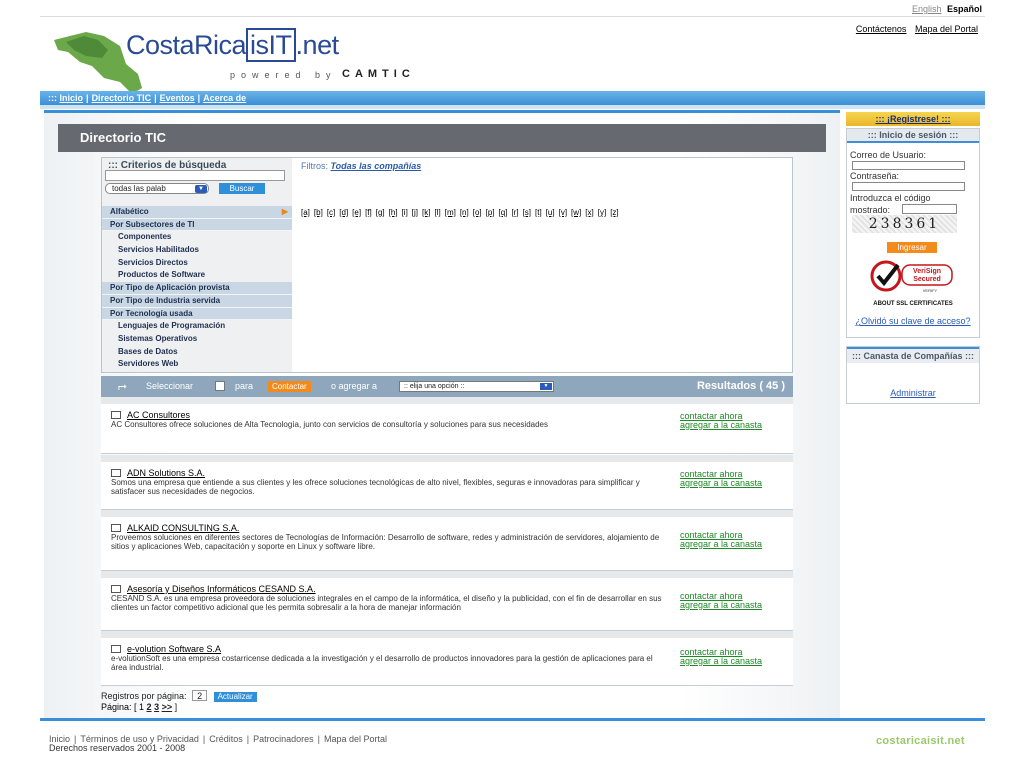 The height and width of the screenshot is (768, 1024). What do you see at coordinates (235, 697) in the screenshot?
I see `update-button: Actualizar` at bounding box center [235, 697].